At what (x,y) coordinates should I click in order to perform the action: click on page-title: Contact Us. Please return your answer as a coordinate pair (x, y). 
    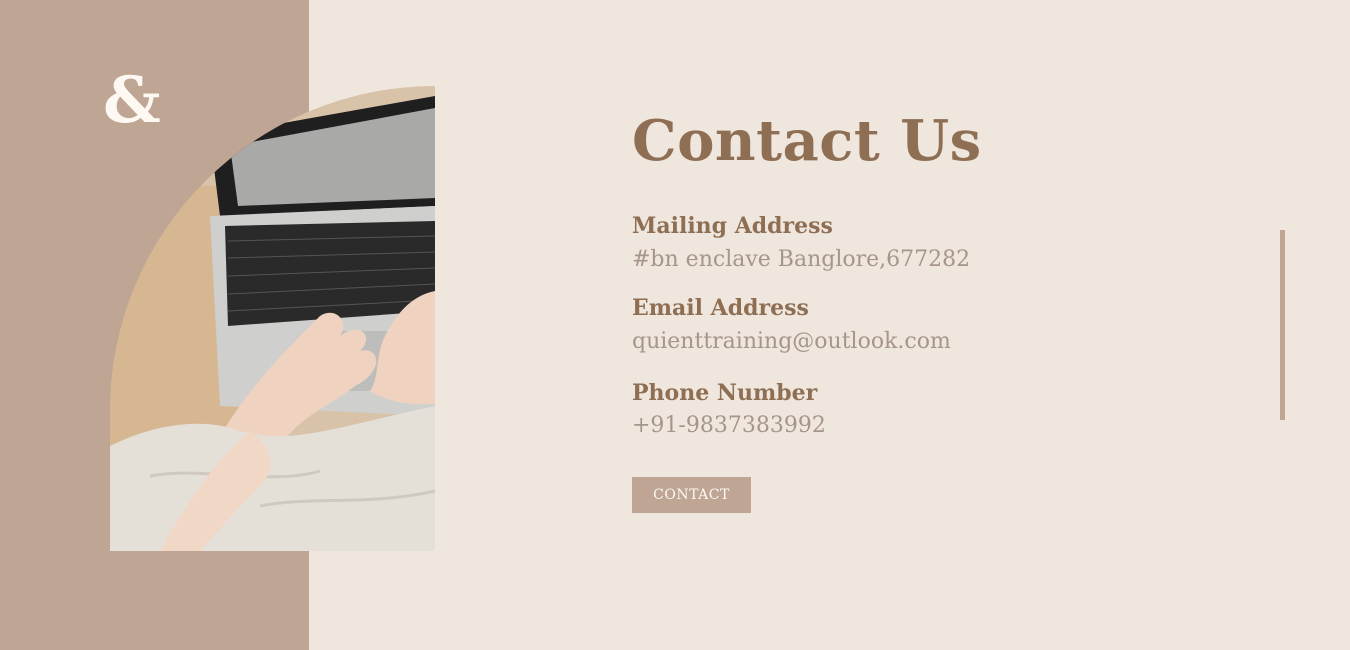
    Looking at the image, I should click on (807, 141).